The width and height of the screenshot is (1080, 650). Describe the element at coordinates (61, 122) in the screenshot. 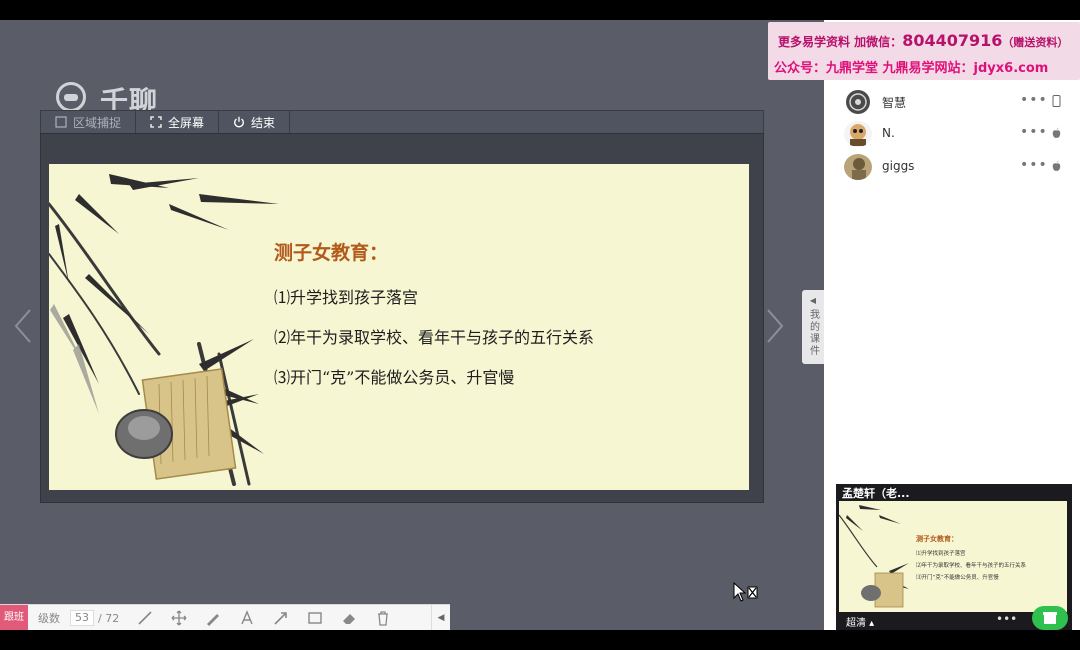

I see `region-capture-icon` at that location.